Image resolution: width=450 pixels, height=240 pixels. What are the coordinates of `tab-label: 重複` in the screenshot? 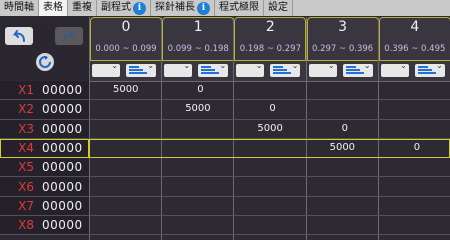 It's located at (82, 7).